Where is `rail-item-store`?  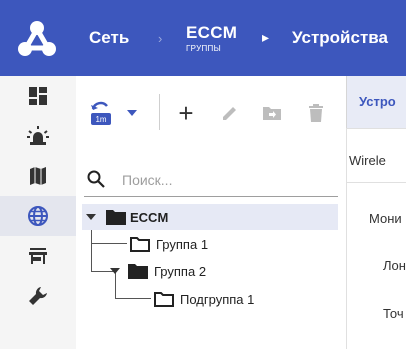
rail-item-store is located at coordinates (38, 256).